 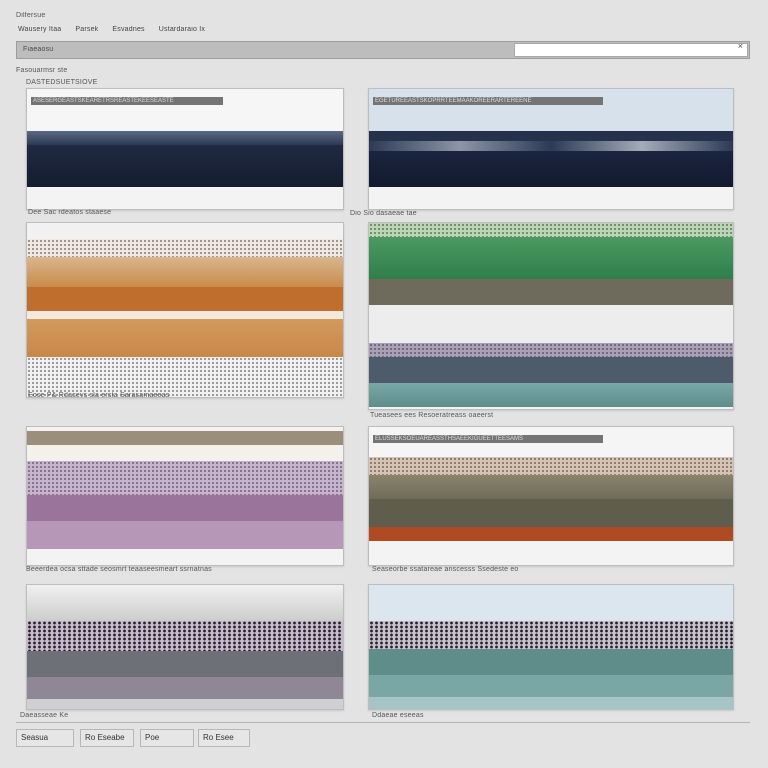 I want to click on footer-divider, so click(x=383, y=722).